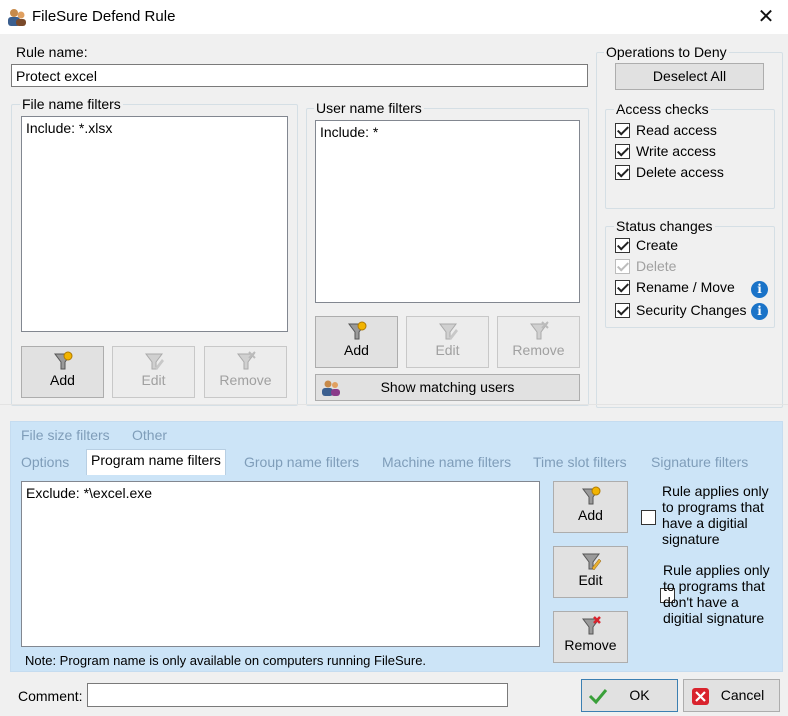 The image size is (788, 716). I want to click on cancel-button: Cancel, so click(731, 695).